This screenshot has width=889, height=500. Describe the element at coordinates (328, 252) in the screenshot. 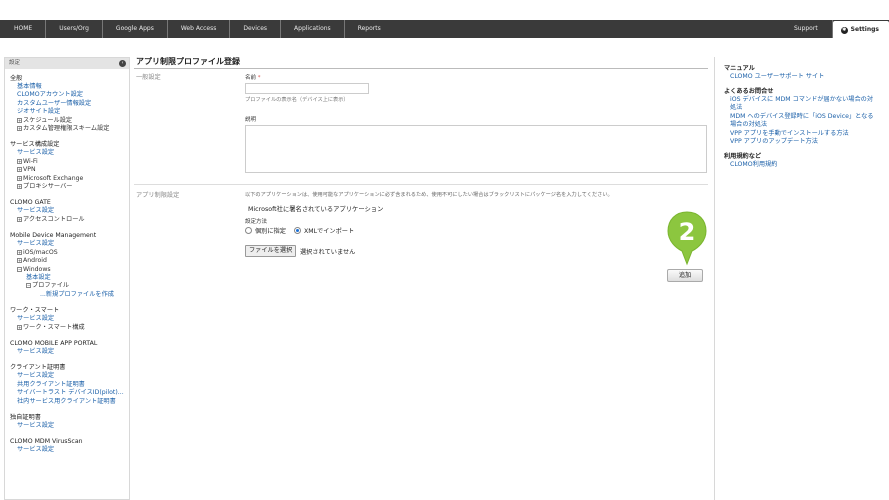

I see `file-status-text: 選択されていません` at that location.